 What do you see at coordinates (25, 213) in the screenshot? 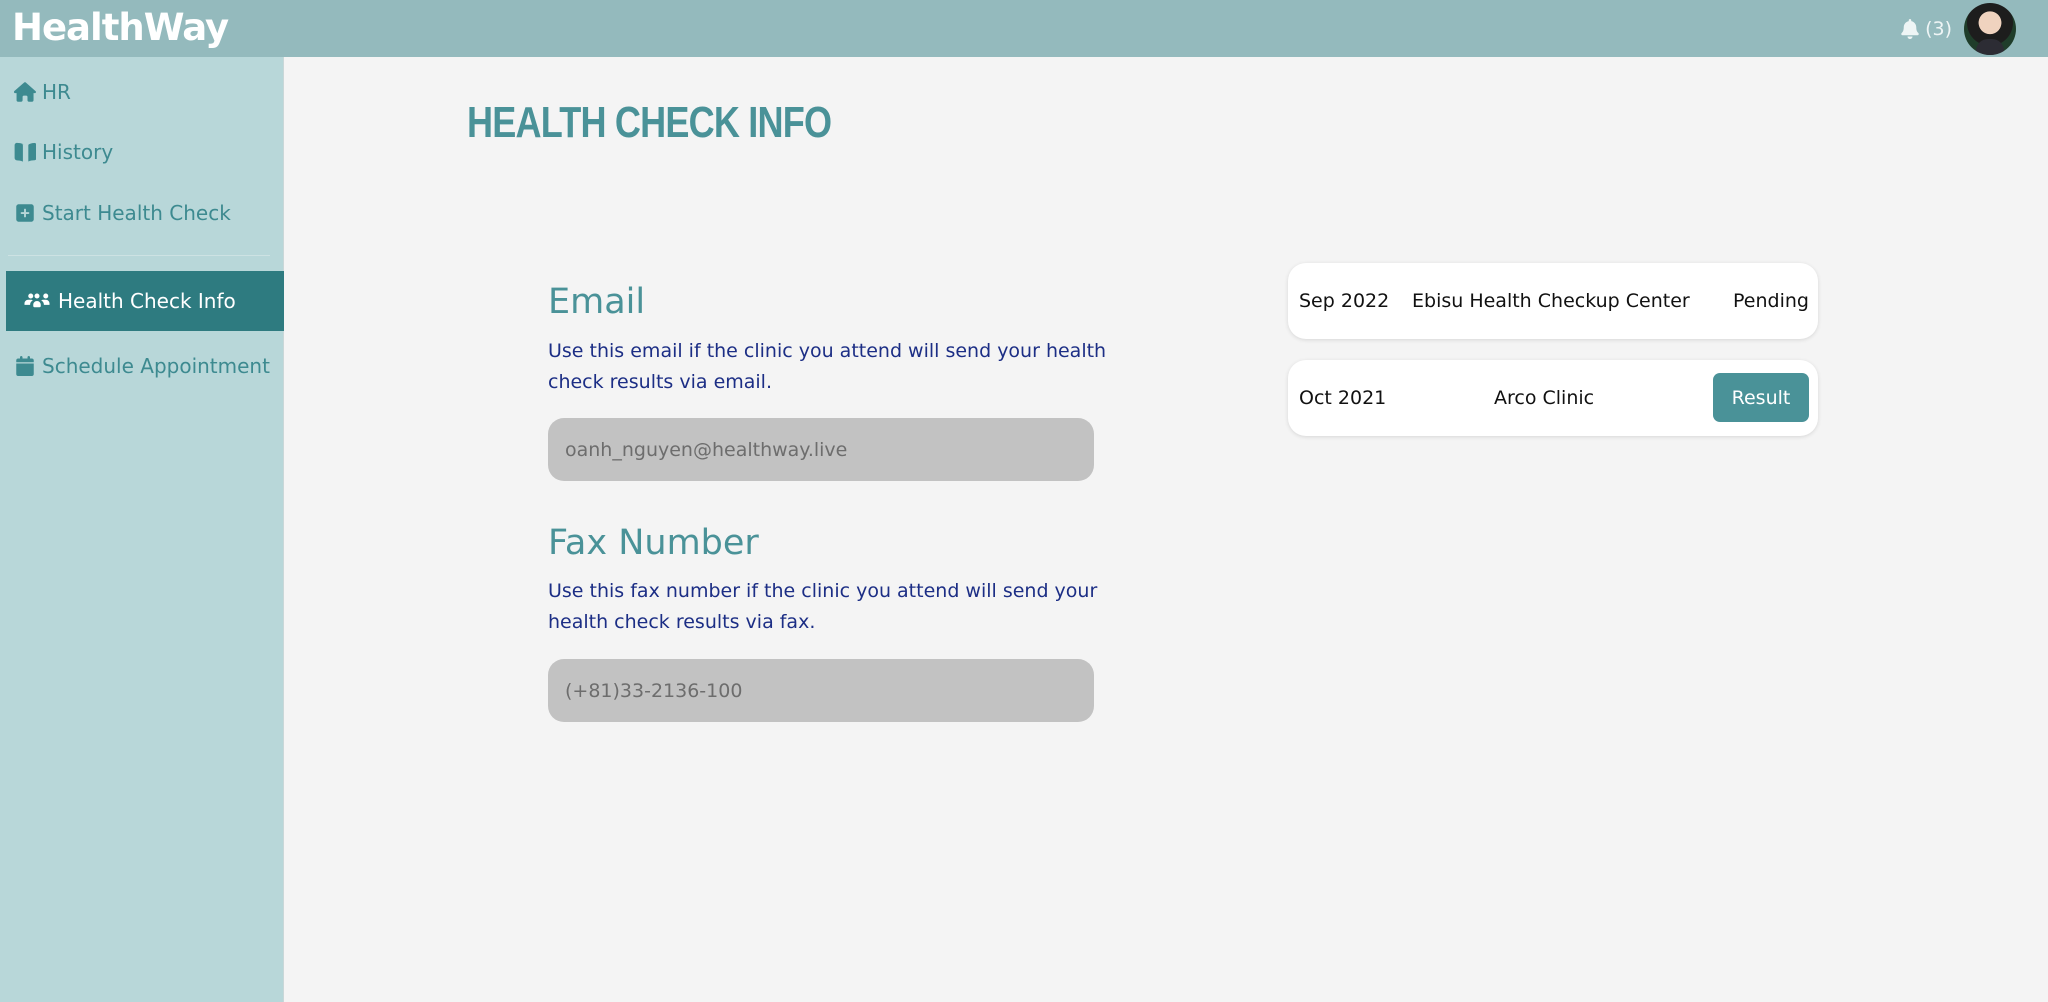
I see `plus-square-icon` at bounding box center [25, 213].